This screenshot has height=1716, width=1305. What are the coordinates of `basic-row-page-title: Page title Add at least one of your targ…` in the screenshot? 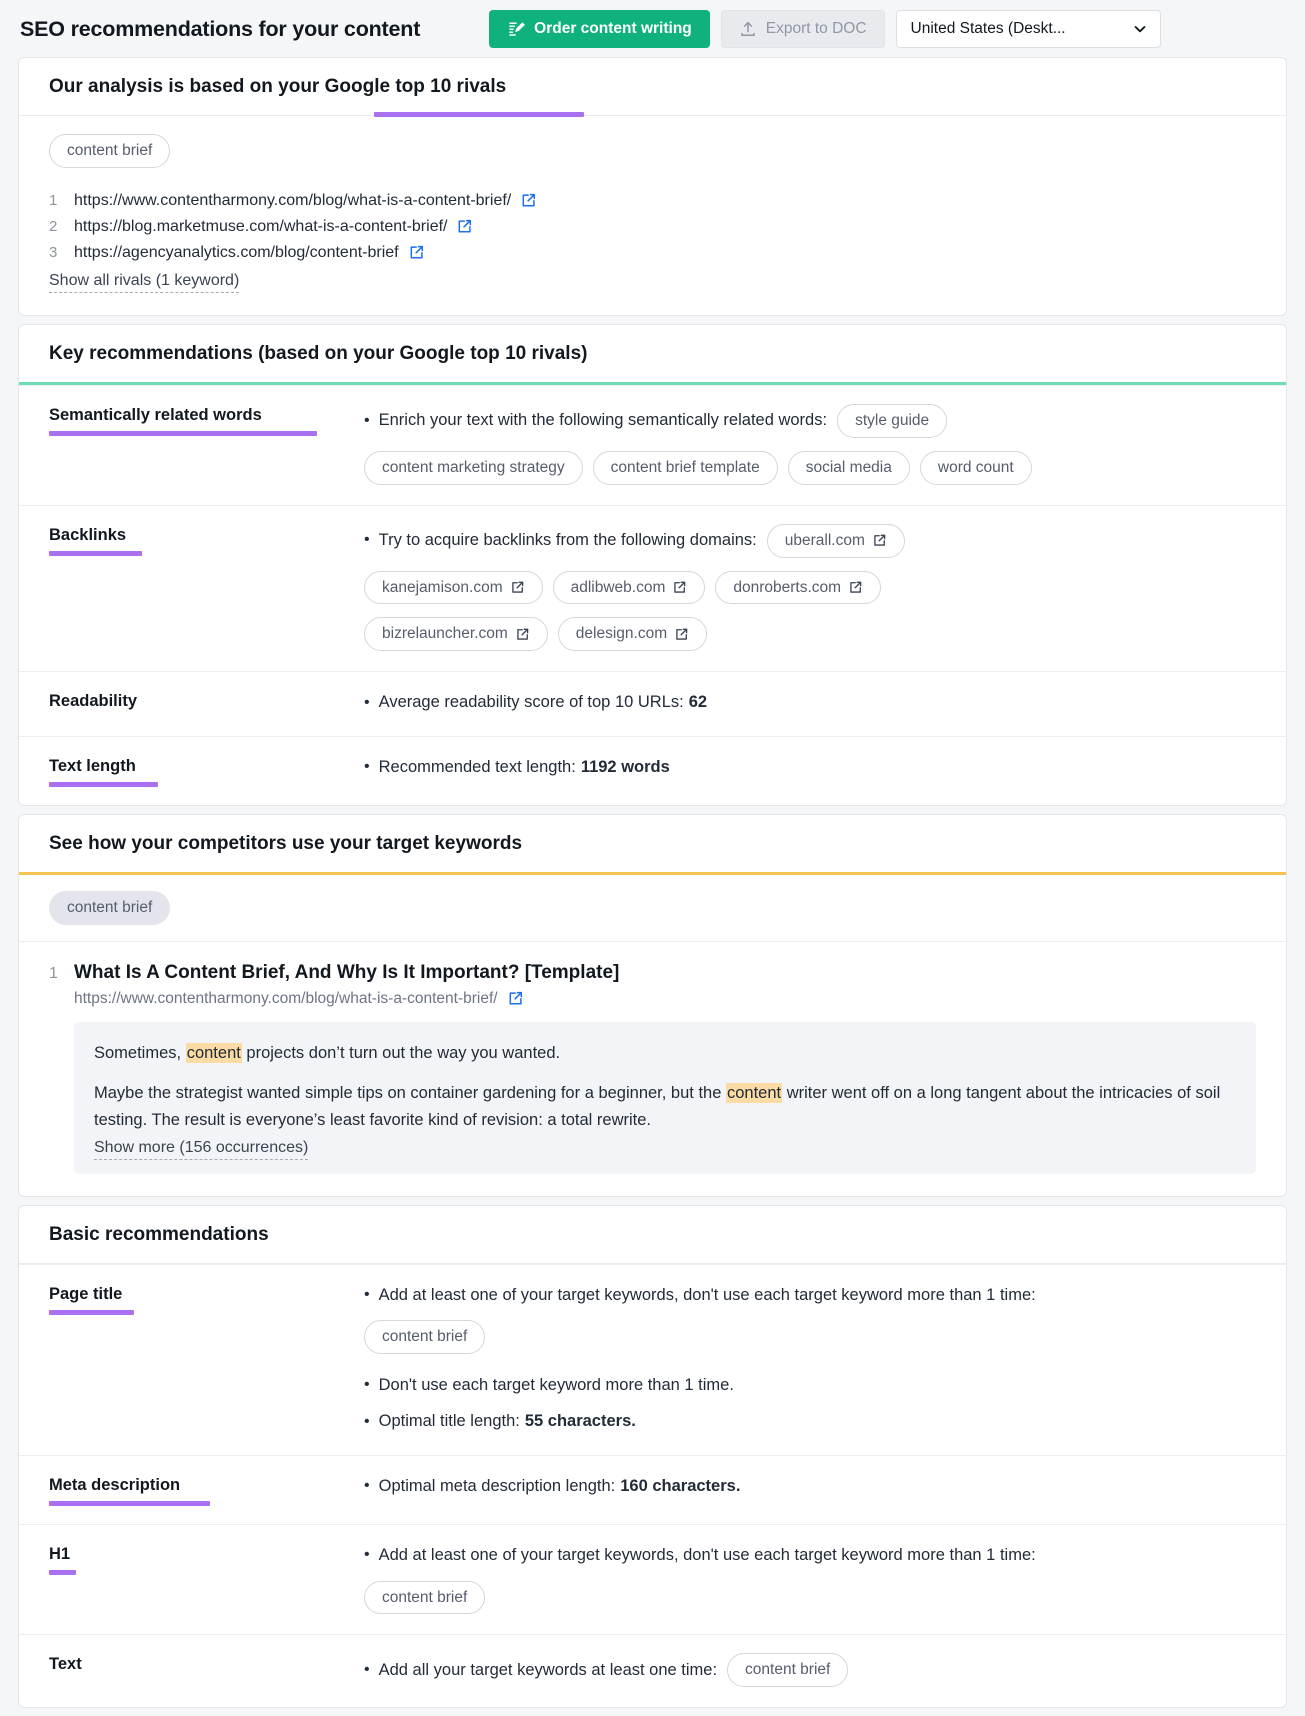 It's located at (652, 1359).